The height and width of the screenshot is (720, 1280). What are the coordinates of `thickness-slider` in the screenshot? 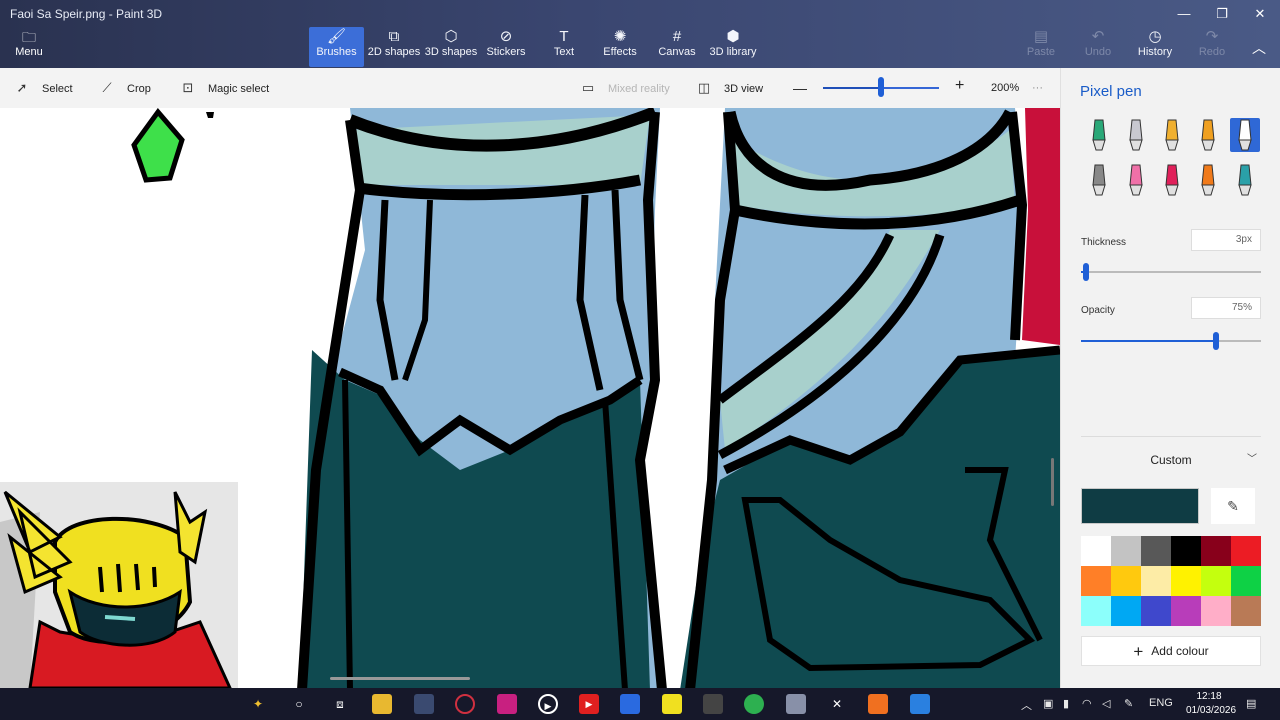 It's located at (1171, 272).